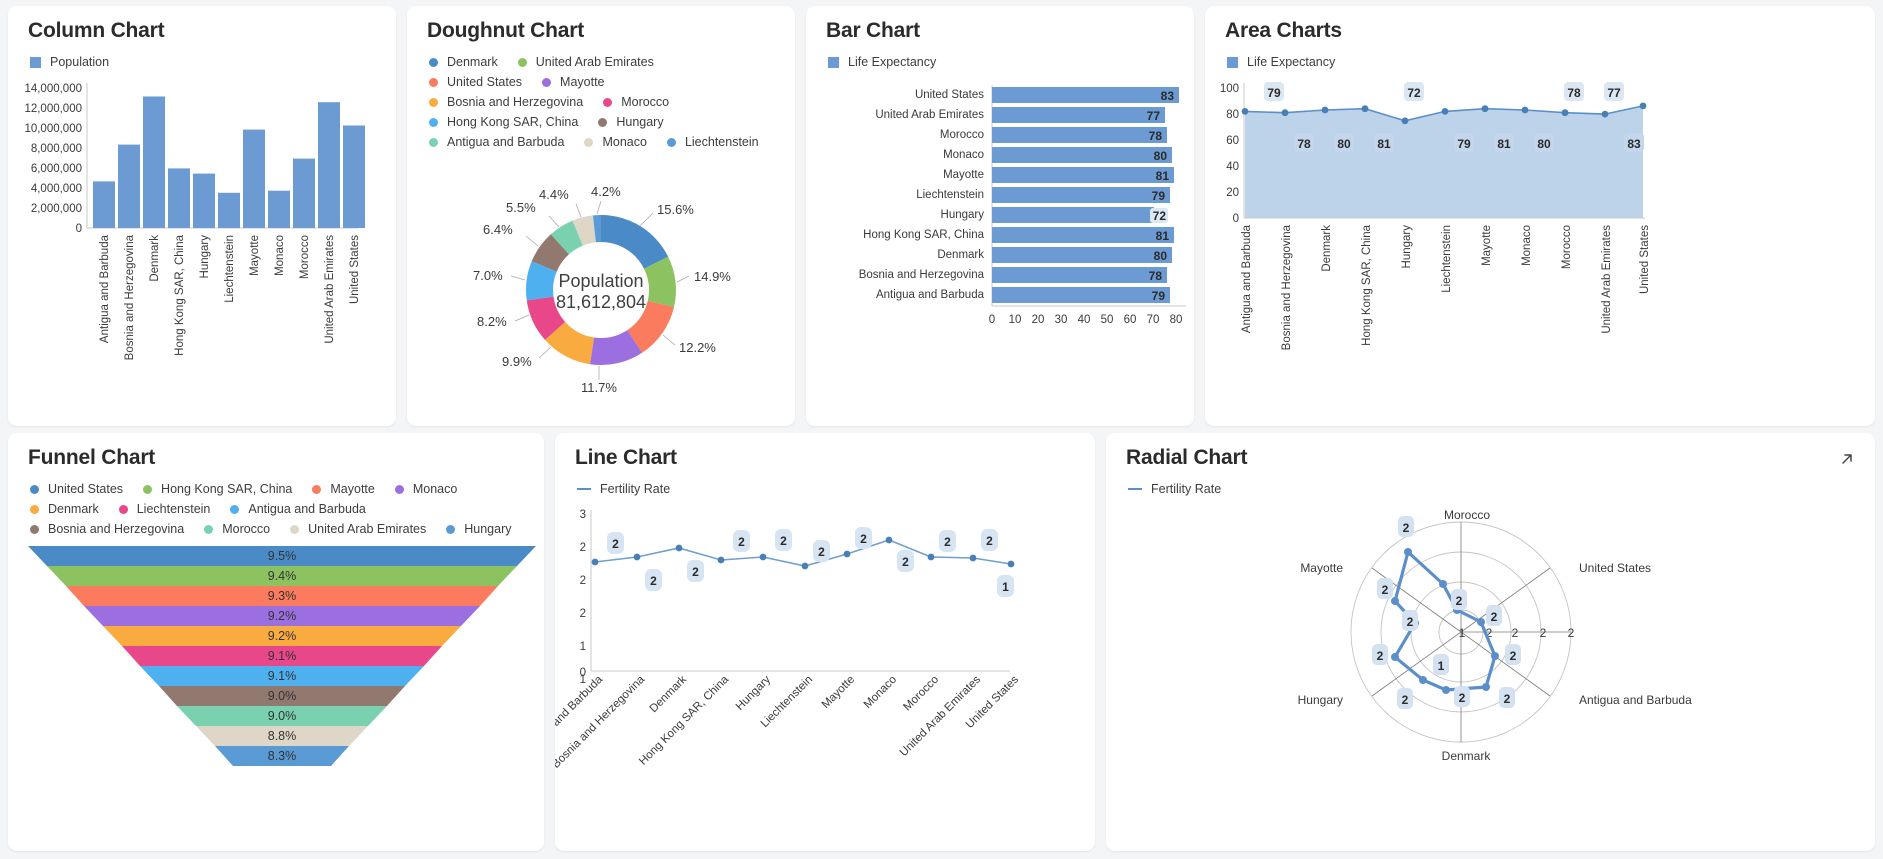 The image size is (1883, 859). What do you see at coordinates (684, 720) in the screenshot?
I see `axis-category: Hong Kong SAR, China` at bounding box center [684, 720].